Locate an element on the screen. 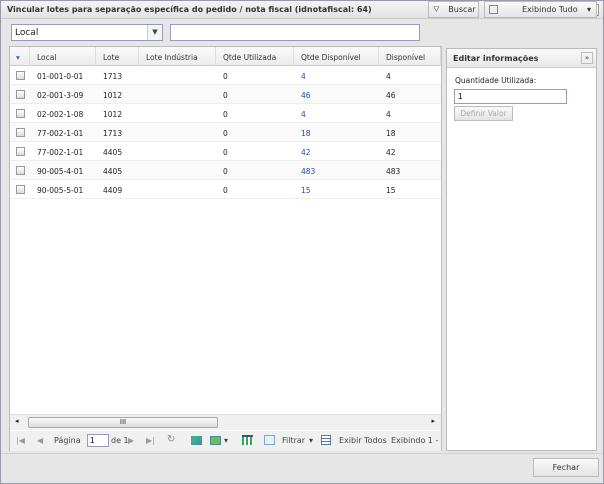 This screenshot has width=604, height=484. first-page-icon: |◀ is located at coordinates (20, 440).